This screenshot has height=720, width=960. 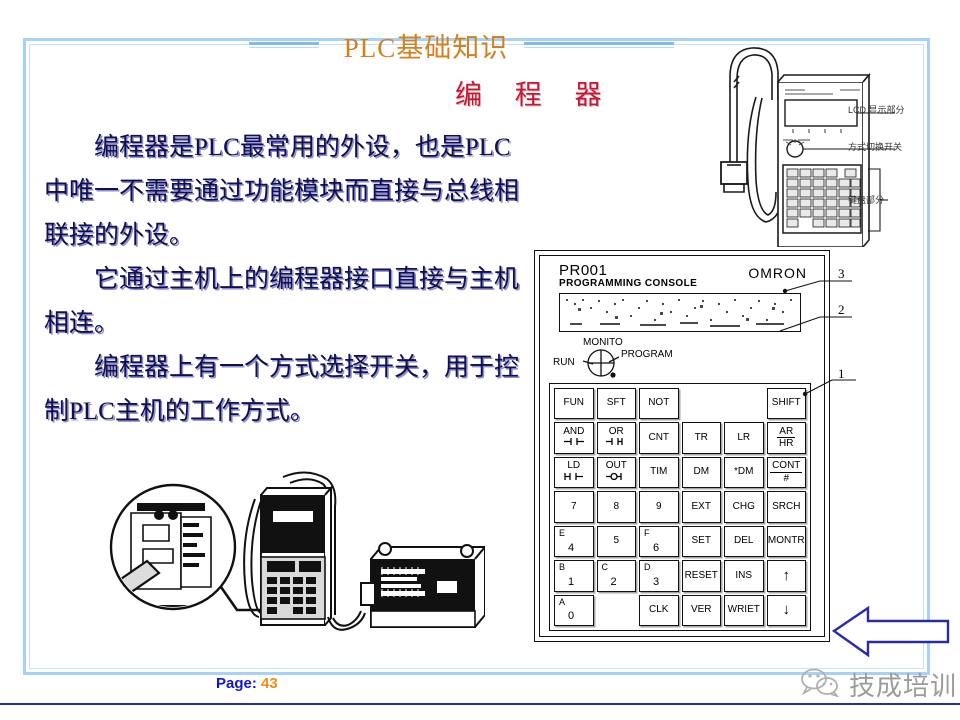 What do you see at coordinates (286, 560) in the screenshot?
I see `plc-connection-illustration` at bounding box center [286, 560].